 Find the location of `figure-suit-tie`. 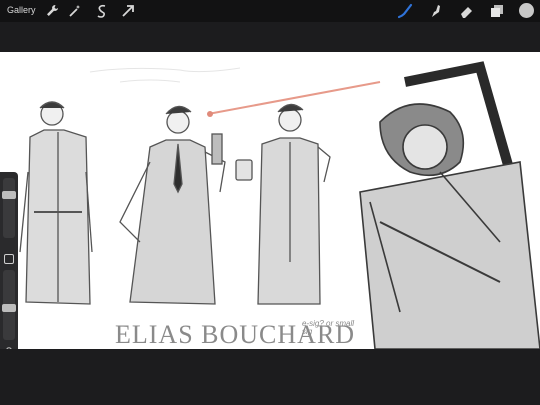

figure-suit-tie is located at coordinates (172, 205).